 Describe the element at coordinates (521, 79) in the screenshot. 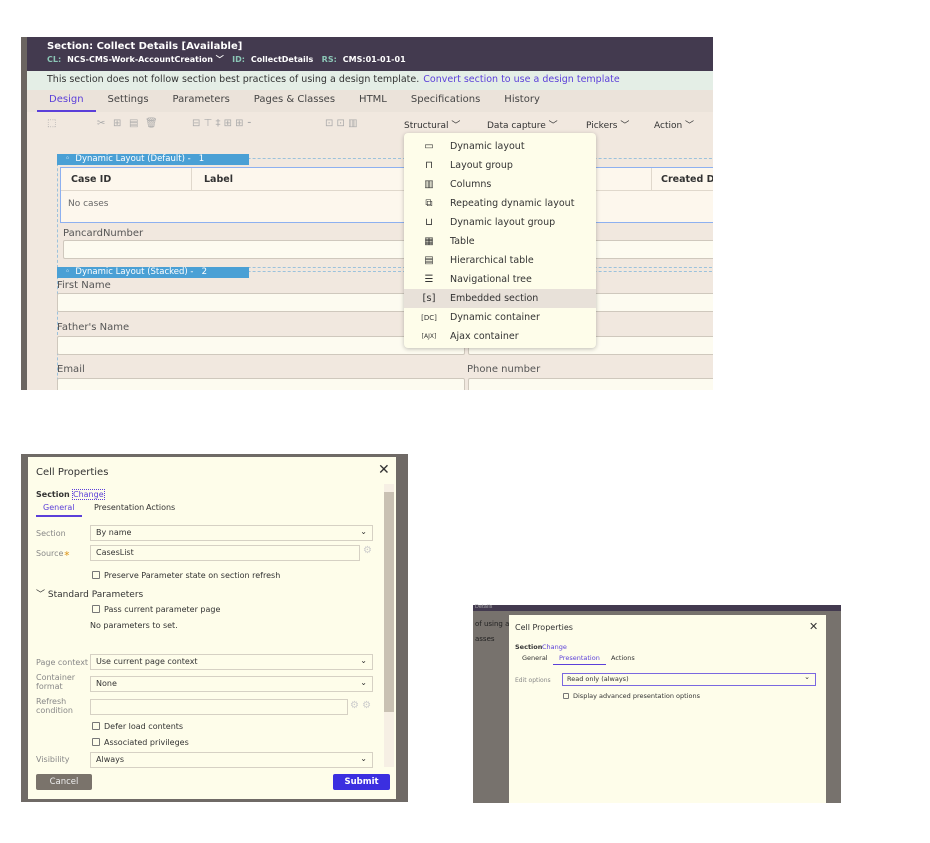

I see `convert-link: Convert section to use a design template` at that location.